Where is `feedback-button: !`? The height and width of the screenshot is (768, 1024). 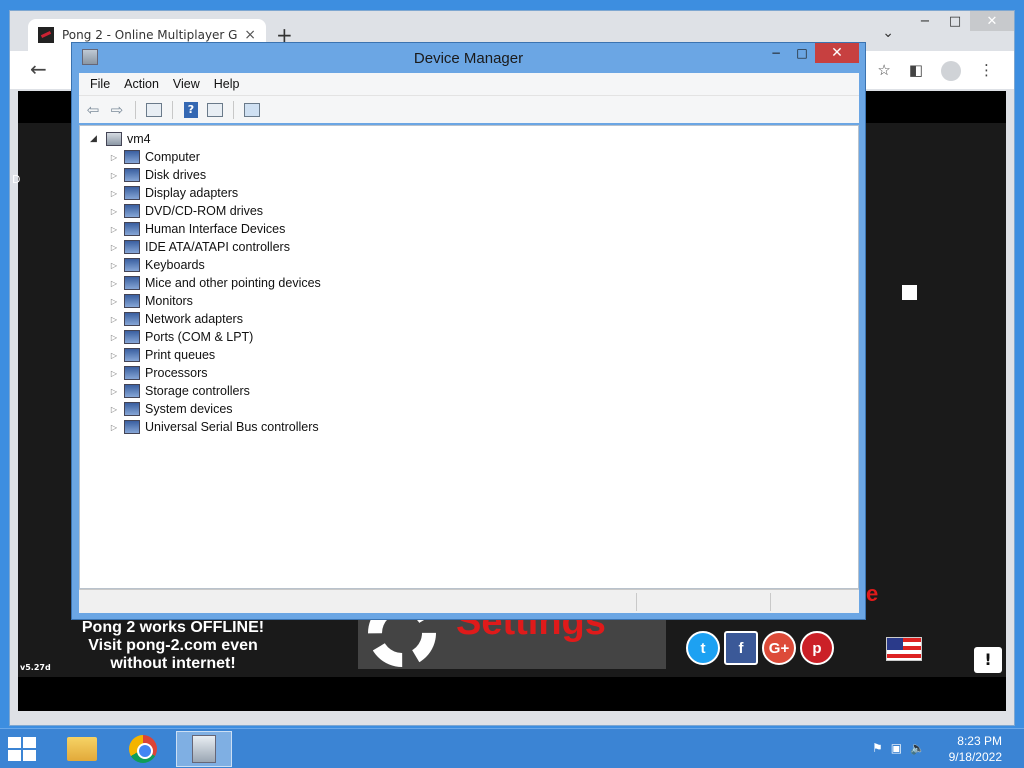
feedback-button: ! is located at coordinates (988, 660).